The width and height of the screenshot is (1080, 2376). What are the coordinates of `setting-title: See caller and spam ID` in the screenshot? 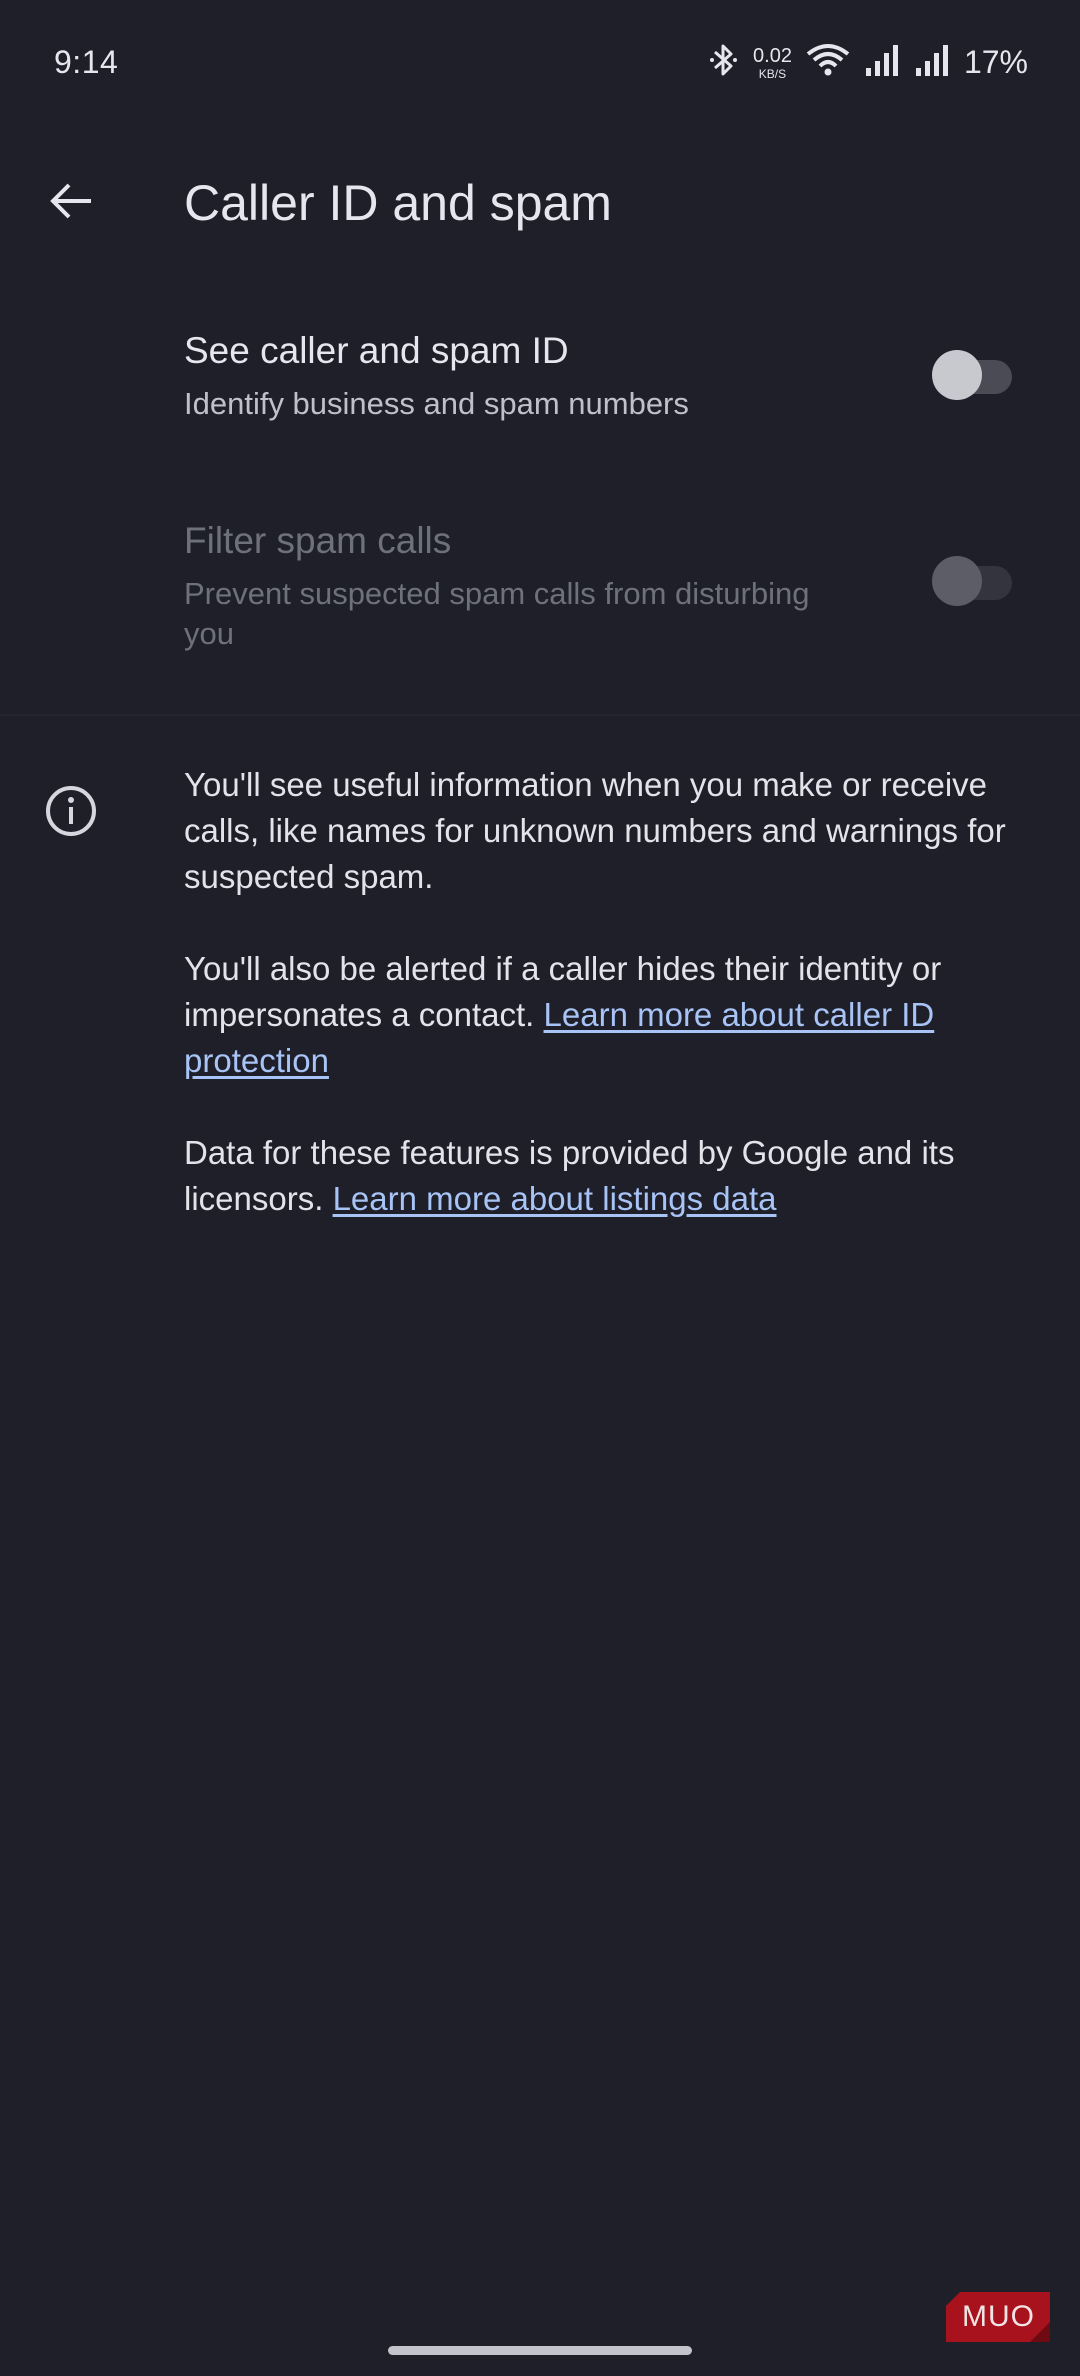 It's located at (376, 350).